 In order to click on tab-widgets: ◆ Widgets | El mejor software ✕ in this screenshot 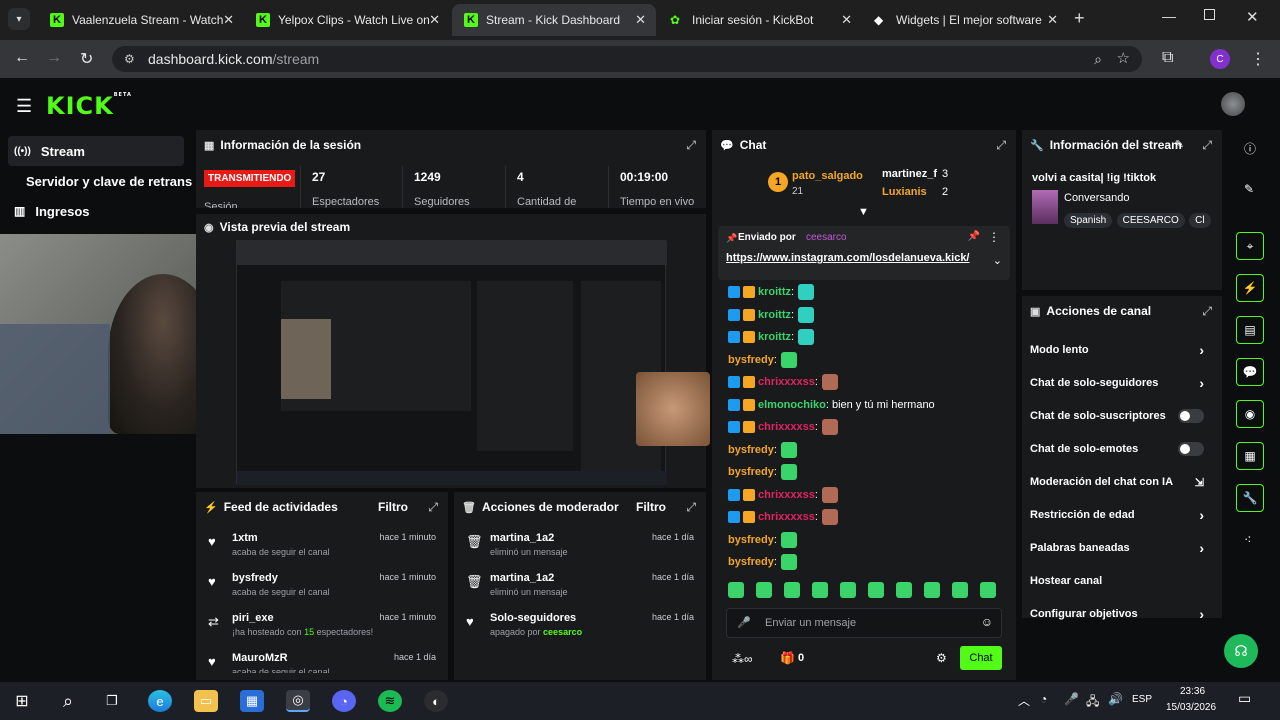, I will do `click(965, 20)`.